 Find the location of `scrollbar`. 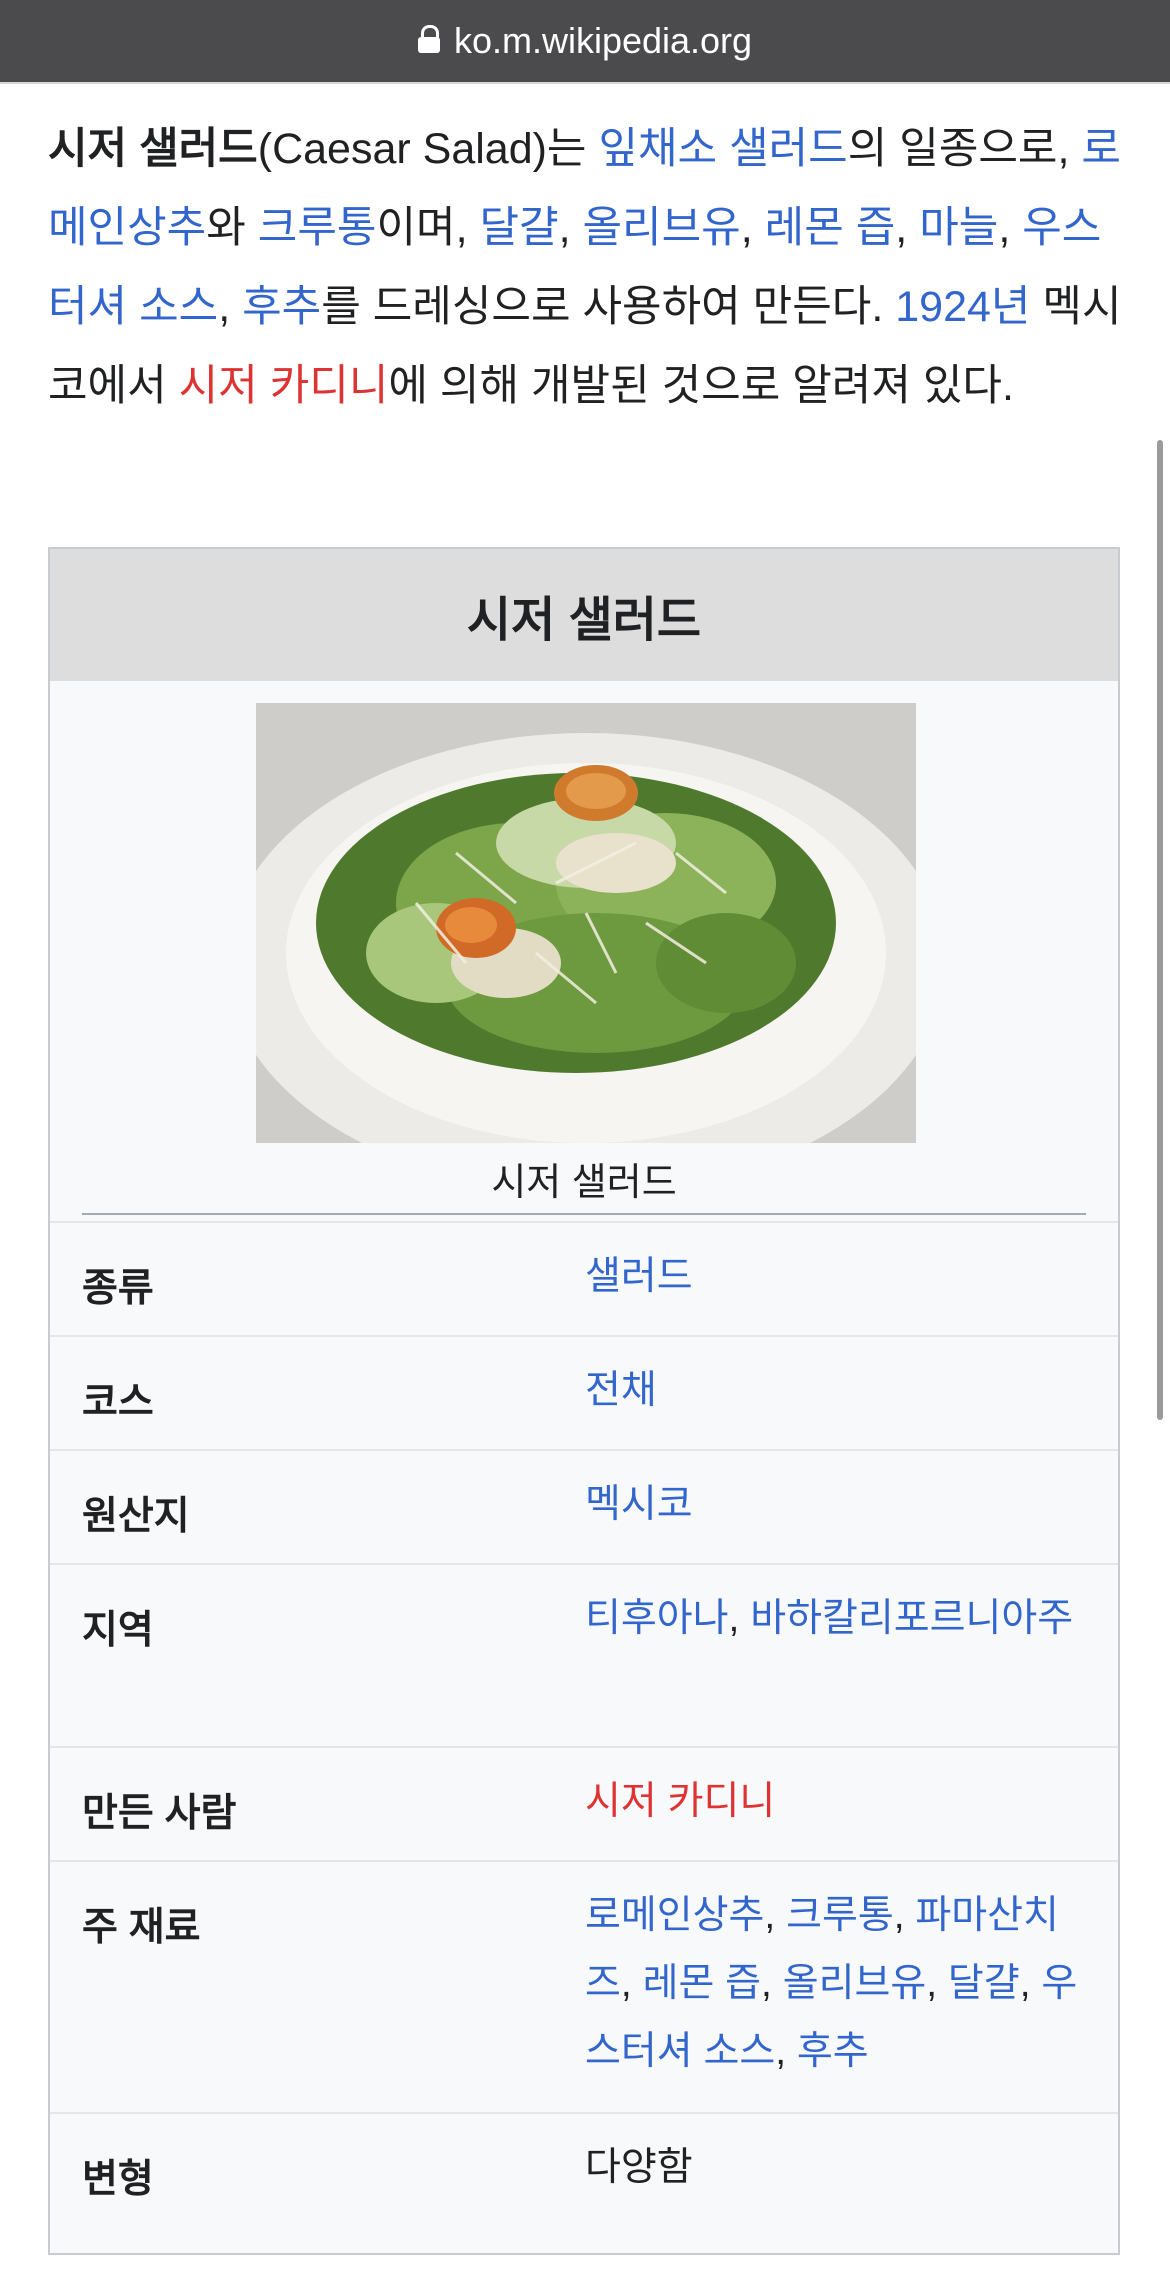

scrollbar is located at coordinates (1160, 930).